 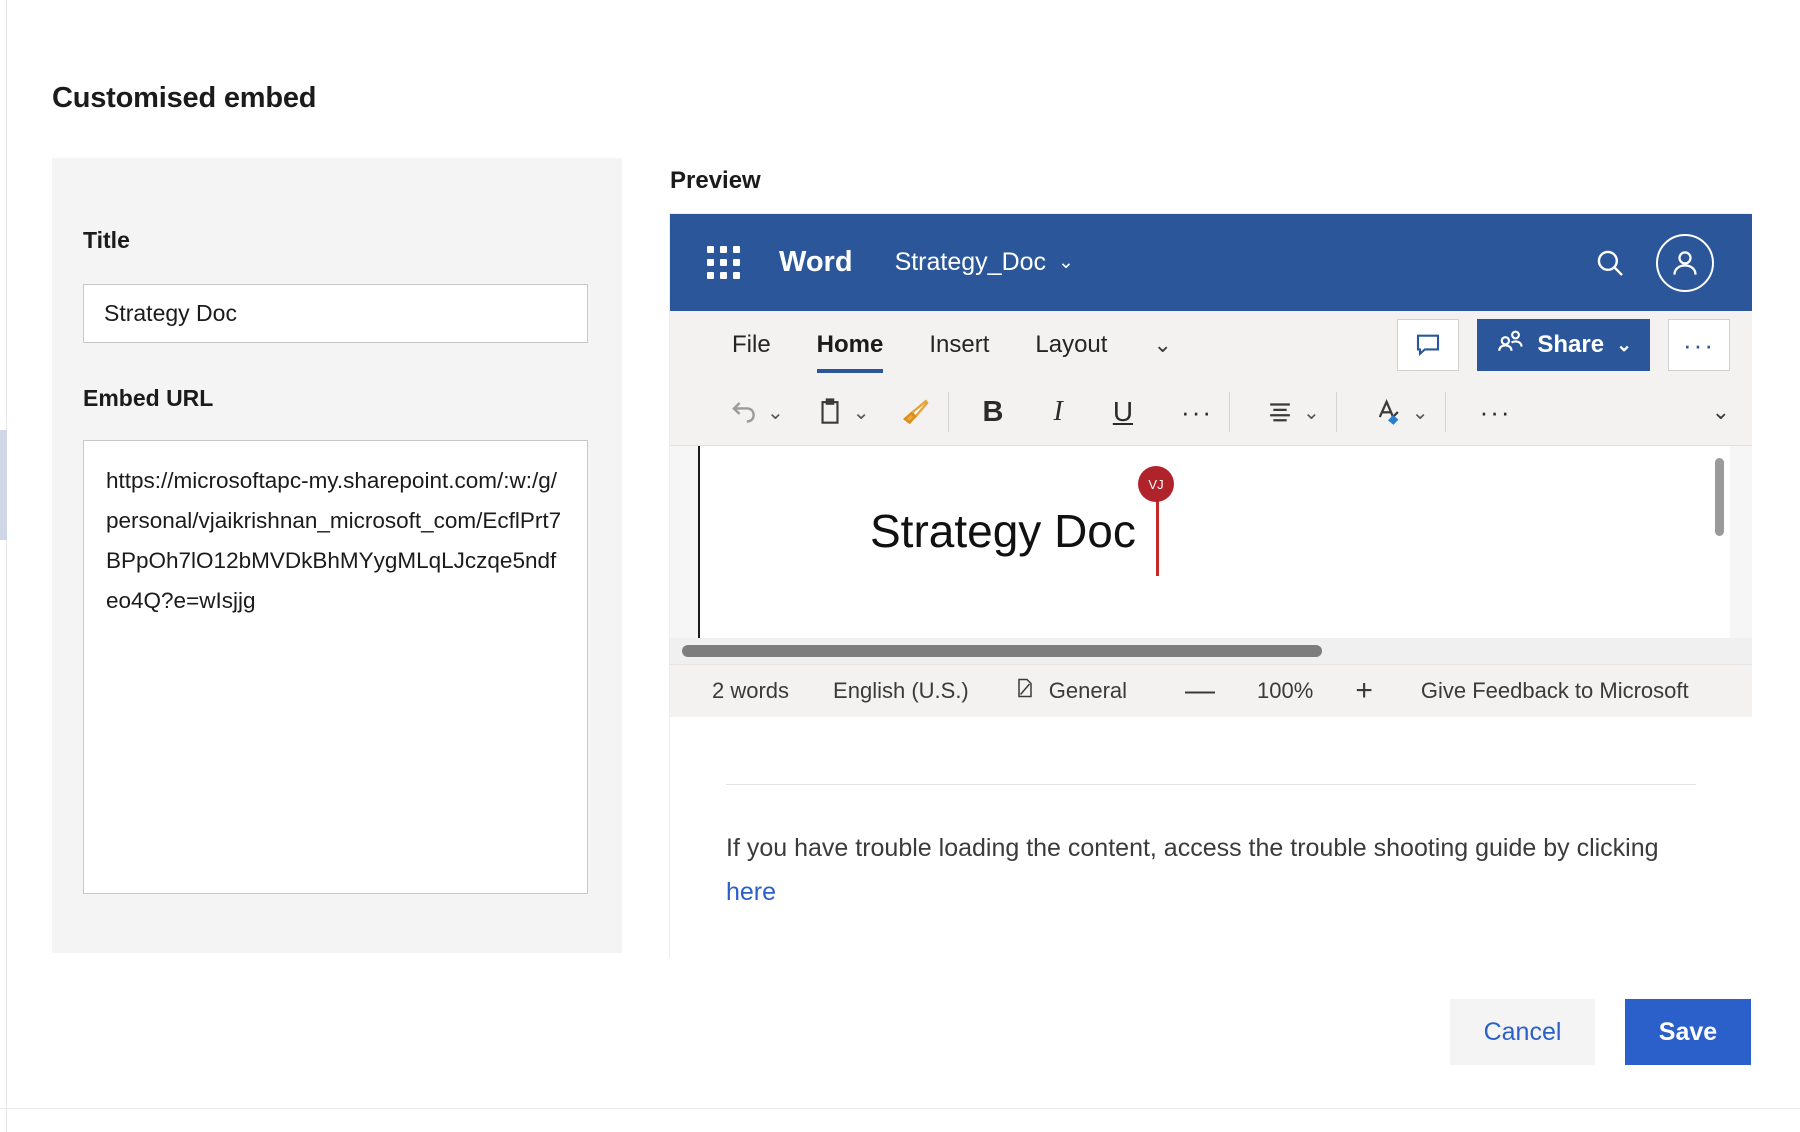 What do you see at coordinates (1211, 262) in the screenshot?
I see `word-titlebar: Word Strategy_Doc ⌄` at bounding box center [1211, 262].